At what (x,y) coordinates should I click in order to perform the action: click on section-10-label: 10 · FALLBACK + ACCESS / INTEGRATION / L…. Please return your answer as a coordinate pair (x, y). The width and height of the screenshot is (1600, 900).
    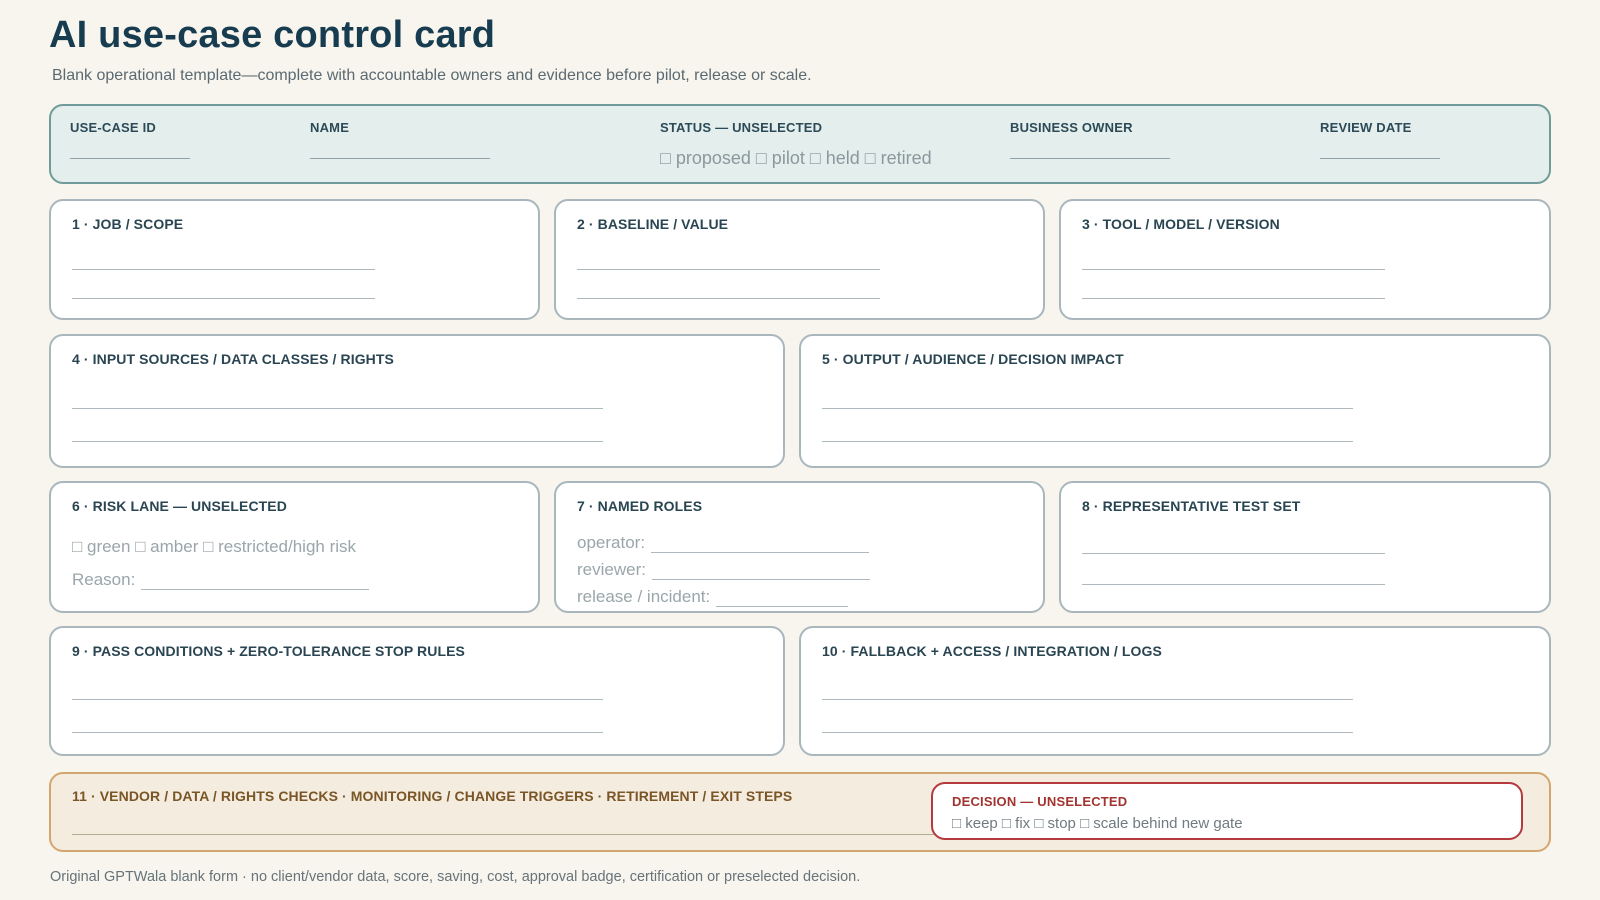
    Looking at the image, I should click on (992, 651).